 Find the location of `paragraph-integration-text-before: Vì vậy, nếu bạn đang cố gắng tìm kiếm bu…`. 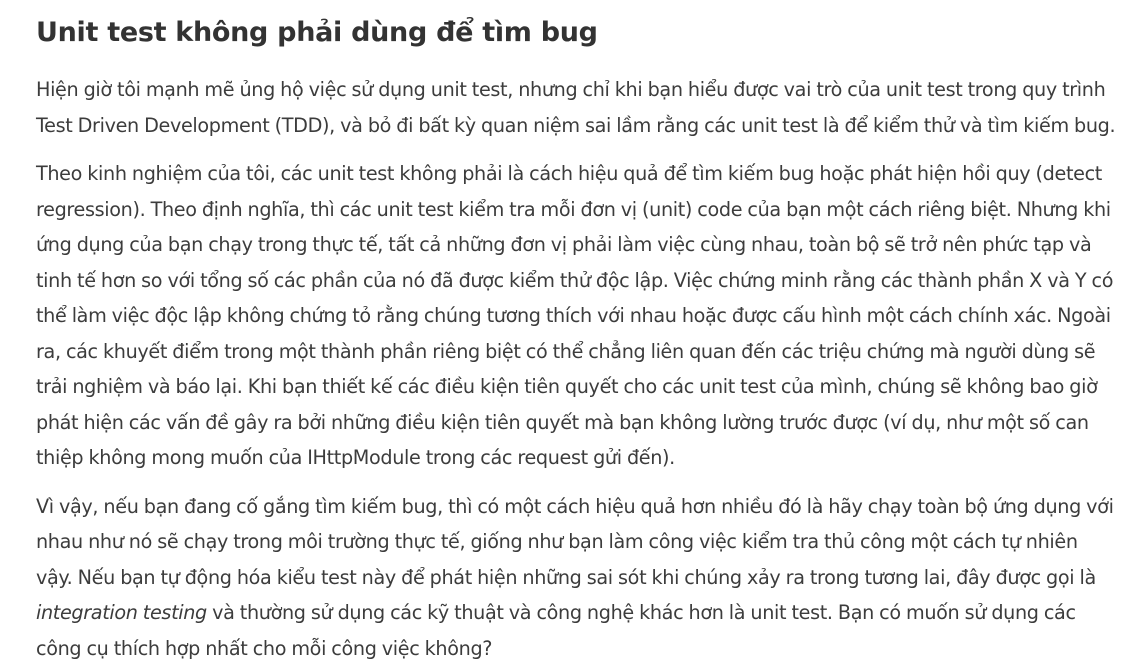

paragraph-integration-text-before: Vì vậy, nếu bạn đang cố gắng tìm kiếm bu… is located at coordinates (575, 542).